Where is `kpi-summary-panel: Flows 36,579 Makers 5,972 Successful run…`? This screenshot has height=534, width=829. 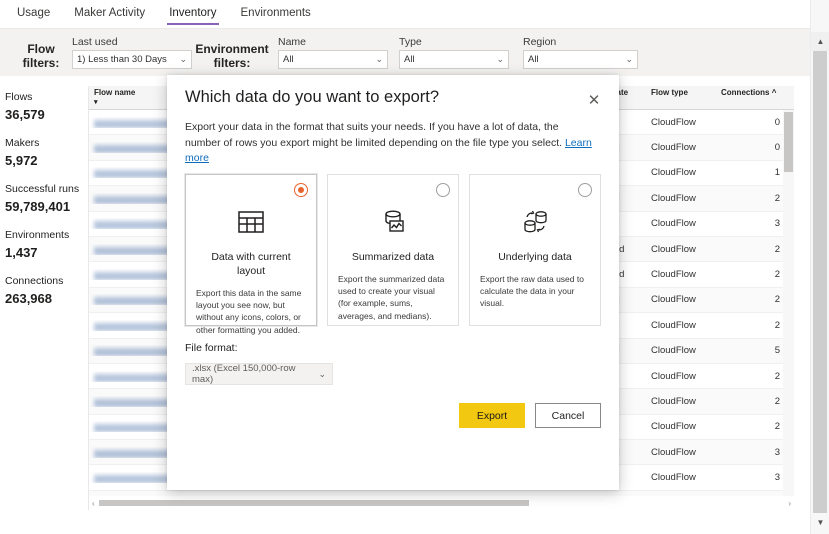 kpi-summary-panel: Flows 36,579 Makers 5,972 Successful run… is located at coordinates (45, 205).